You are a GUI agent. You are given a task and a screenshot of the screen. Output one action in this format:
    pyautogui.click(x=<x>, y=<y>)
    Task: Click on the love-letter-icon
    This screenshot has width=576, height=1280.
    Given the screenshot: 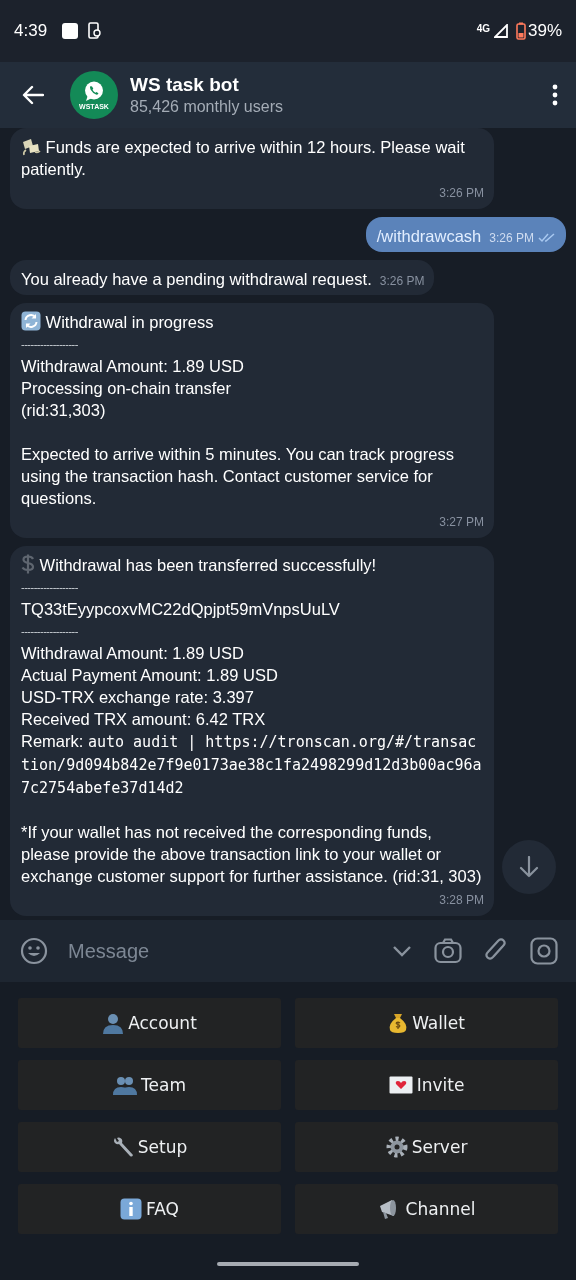 What is the action you would take?
    pyautogui.click(x=400, y=1085)
    